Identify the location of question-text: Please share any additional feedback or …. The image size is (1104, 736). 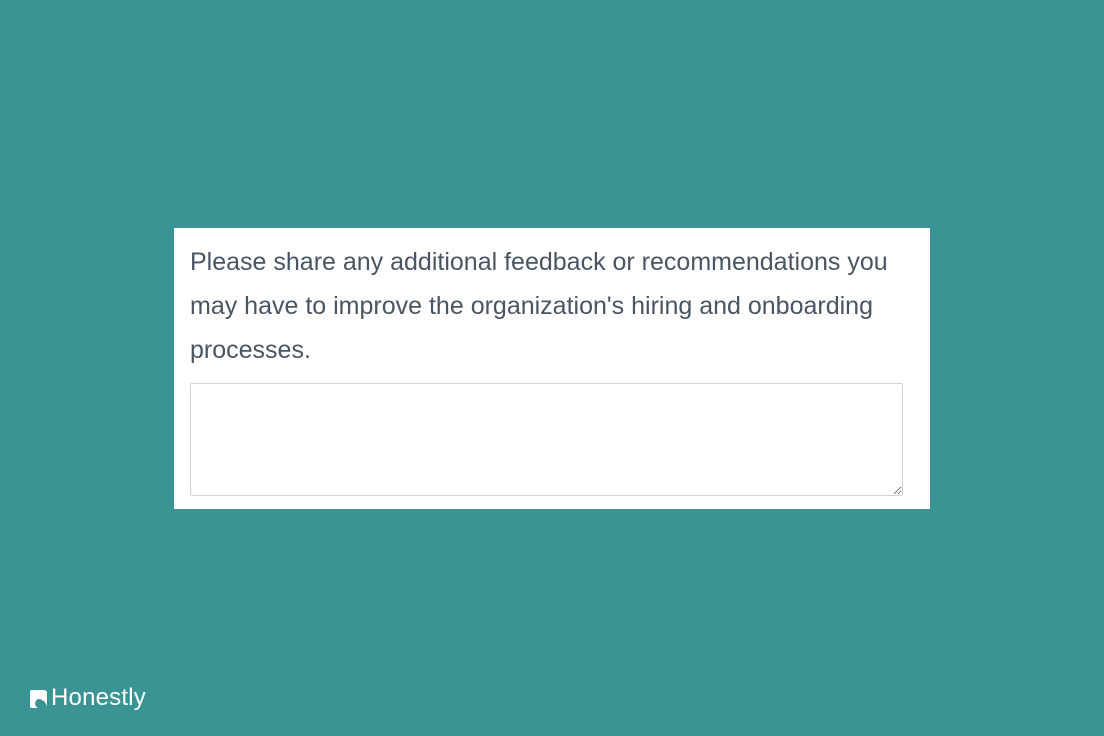
(539, 306).